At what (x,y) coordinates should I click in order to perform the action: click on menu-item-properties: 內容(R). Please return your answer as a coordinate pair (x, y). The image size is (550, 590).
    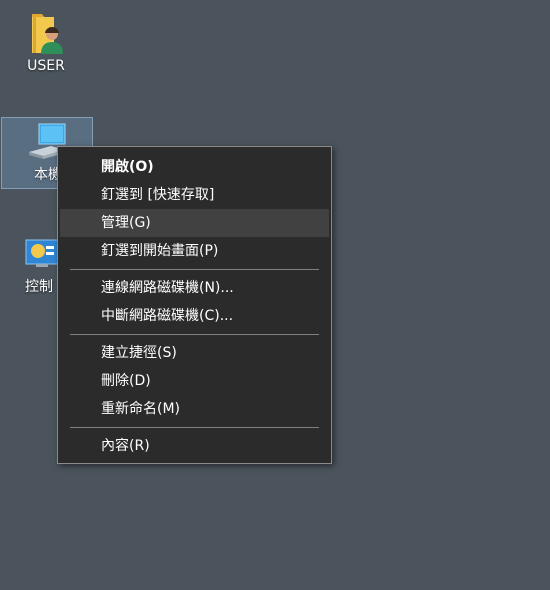
    Looking at the image, I should click on (194, 446).